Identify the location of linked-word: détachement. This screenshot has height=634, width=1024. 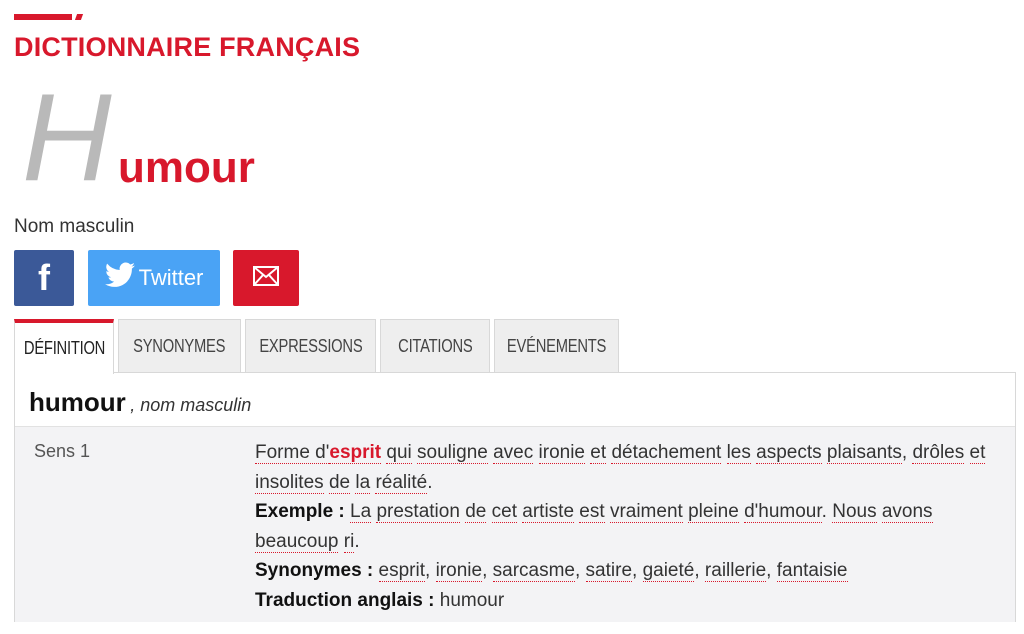
(666, 453).